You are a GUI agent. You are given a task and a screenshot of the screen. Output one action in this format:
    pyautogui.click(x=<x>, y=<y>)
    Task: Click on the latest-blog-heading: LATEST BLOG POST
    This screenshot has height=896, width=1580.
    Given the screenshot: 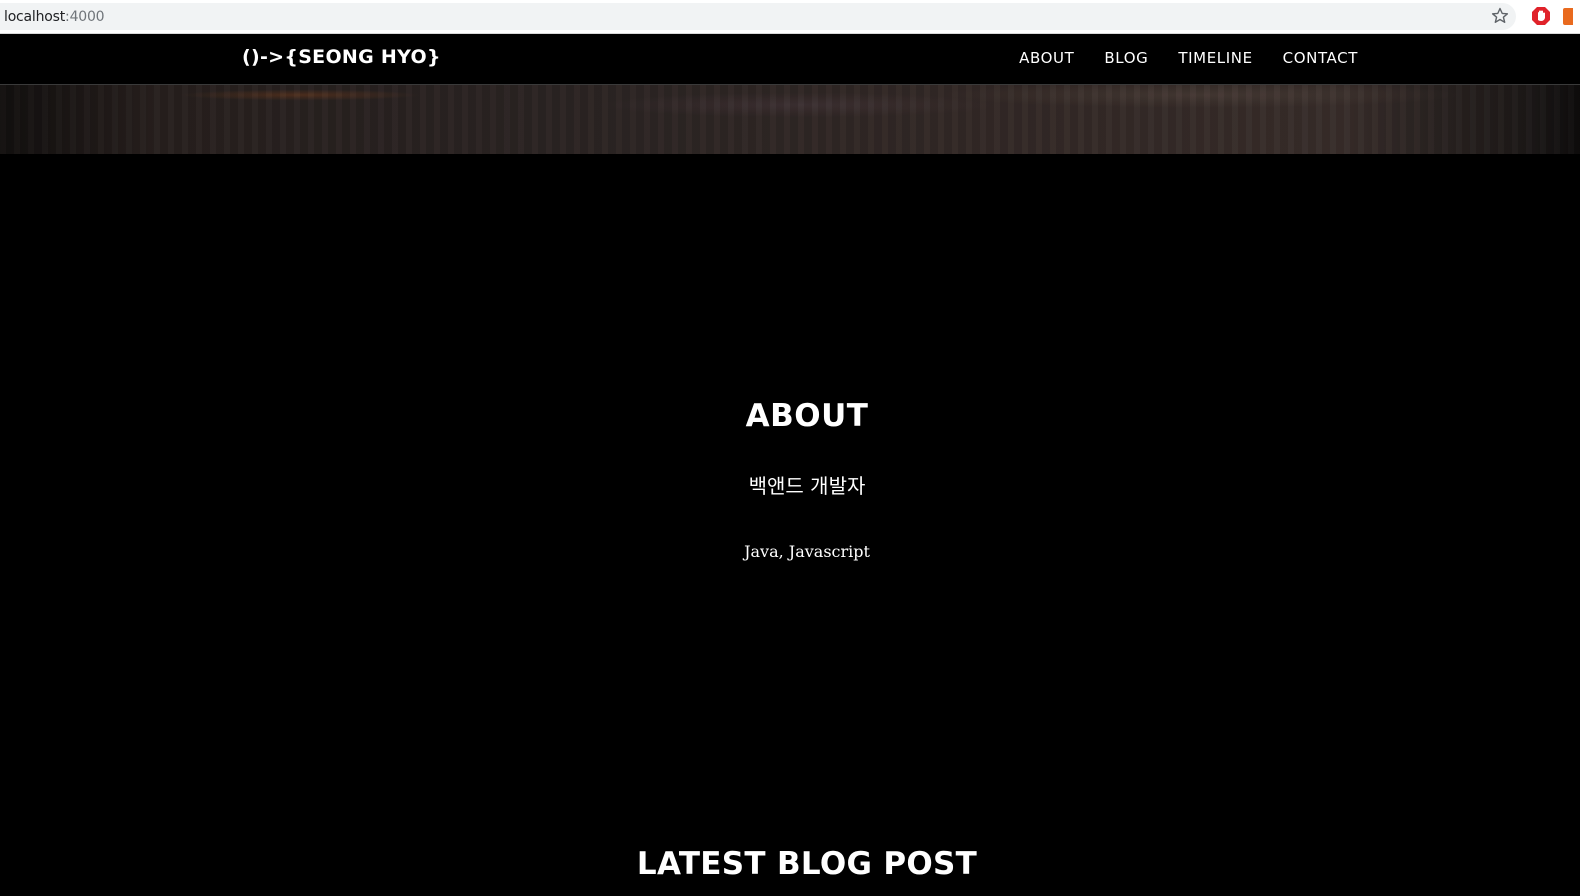 What is the action you would take?
    pyautogui.click(x=807, y=864)
    